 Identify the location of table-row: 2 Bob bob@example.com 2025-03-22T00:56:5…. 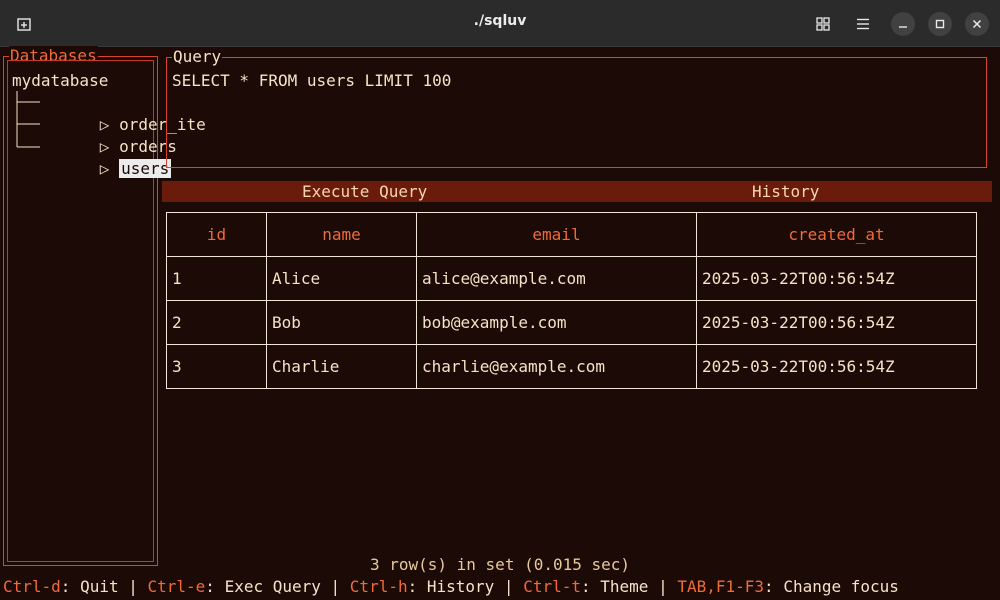
(571, 322).